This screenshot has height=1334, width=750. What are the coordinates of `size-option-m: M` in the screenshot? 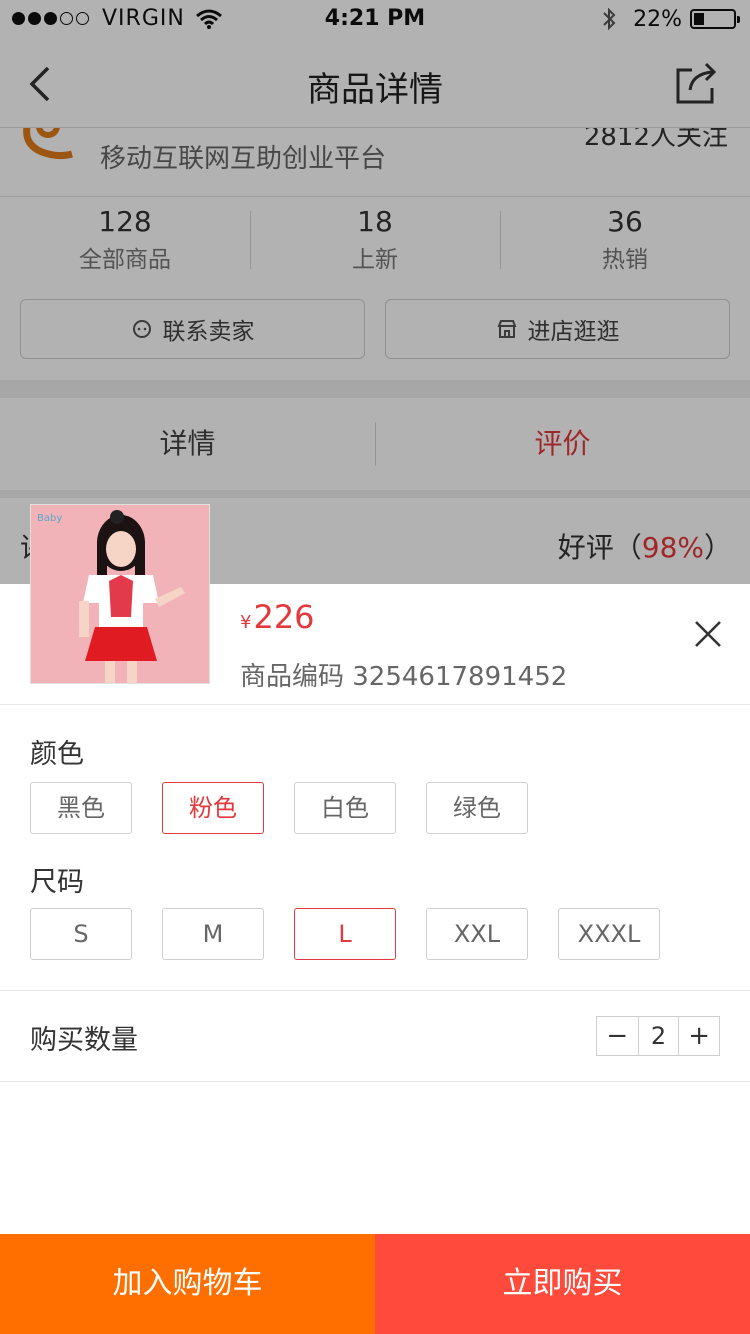 It's located at (213, 934).